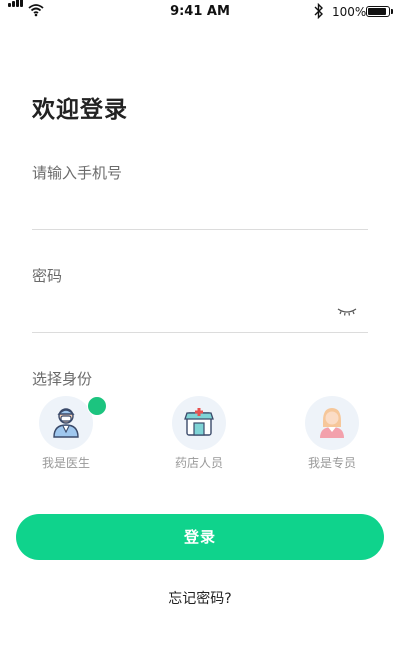  What do you see at coordinates (47, 276) in the screenshot?
I see `password-label: 密码` at bounding box center [47, 276].